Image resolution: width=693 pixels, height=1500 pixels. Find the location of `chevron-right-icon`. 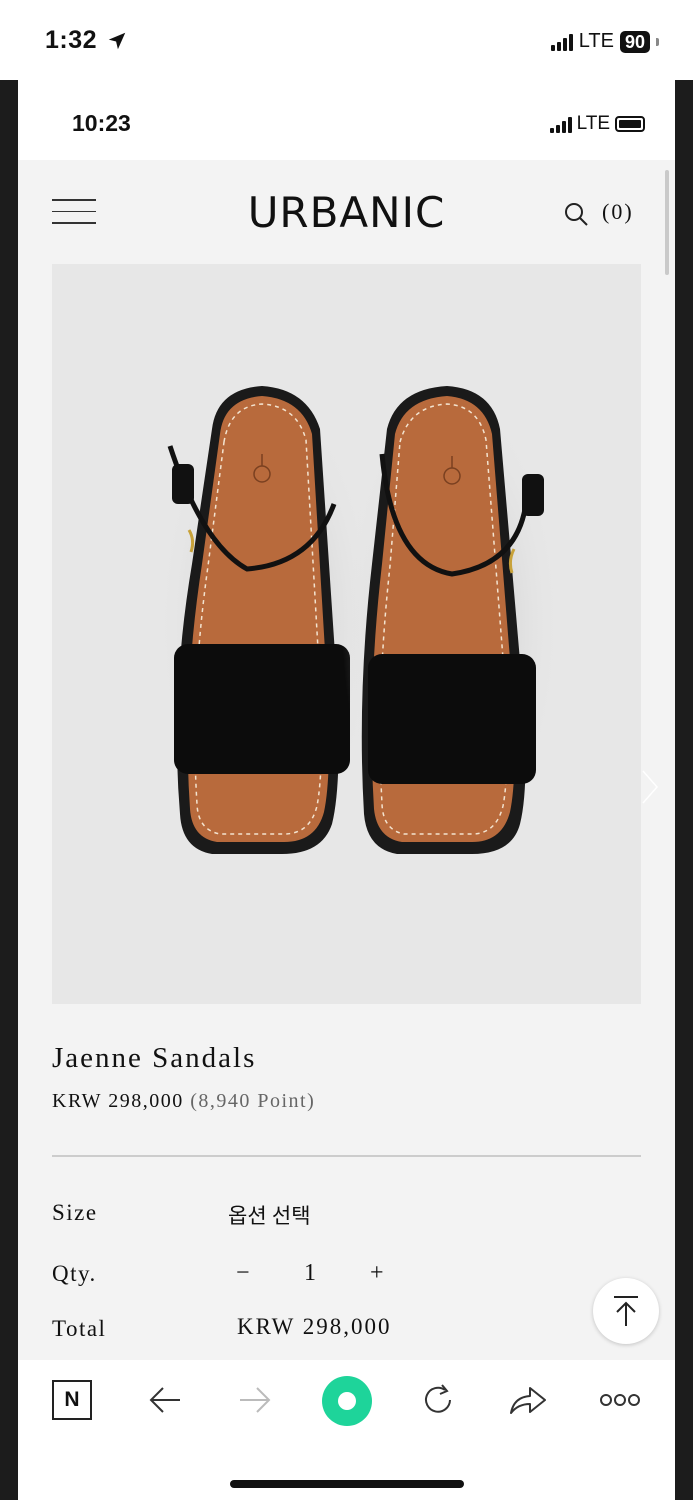

chevron-right-icon is located at coordinates (650, 787).